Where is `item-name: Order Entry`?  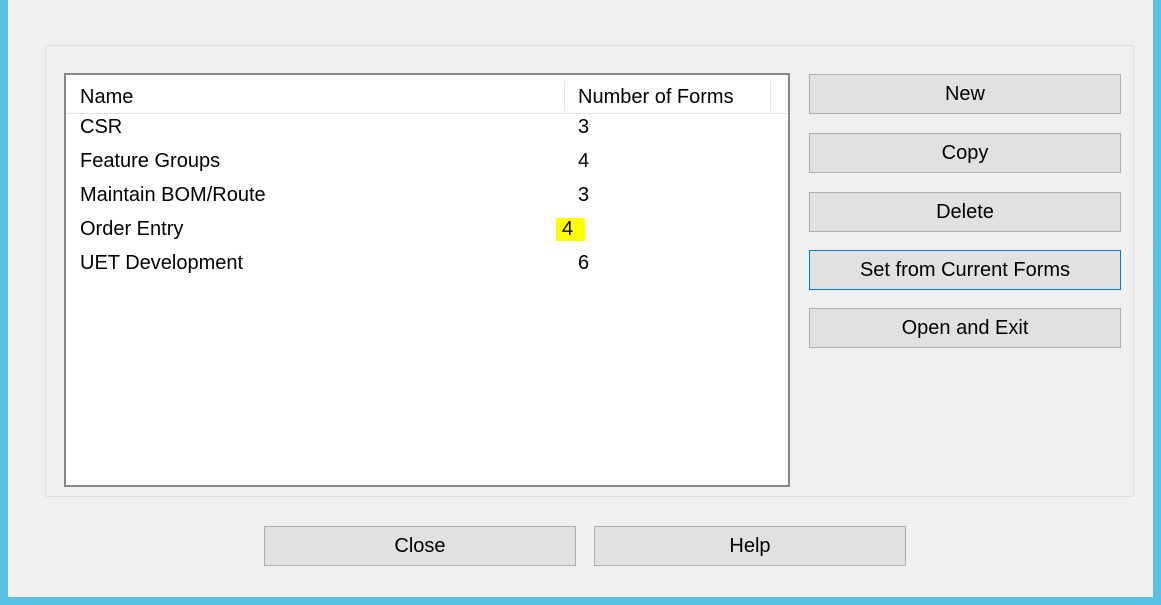
item-name: Order Entry is located at coordinates (132, 229).